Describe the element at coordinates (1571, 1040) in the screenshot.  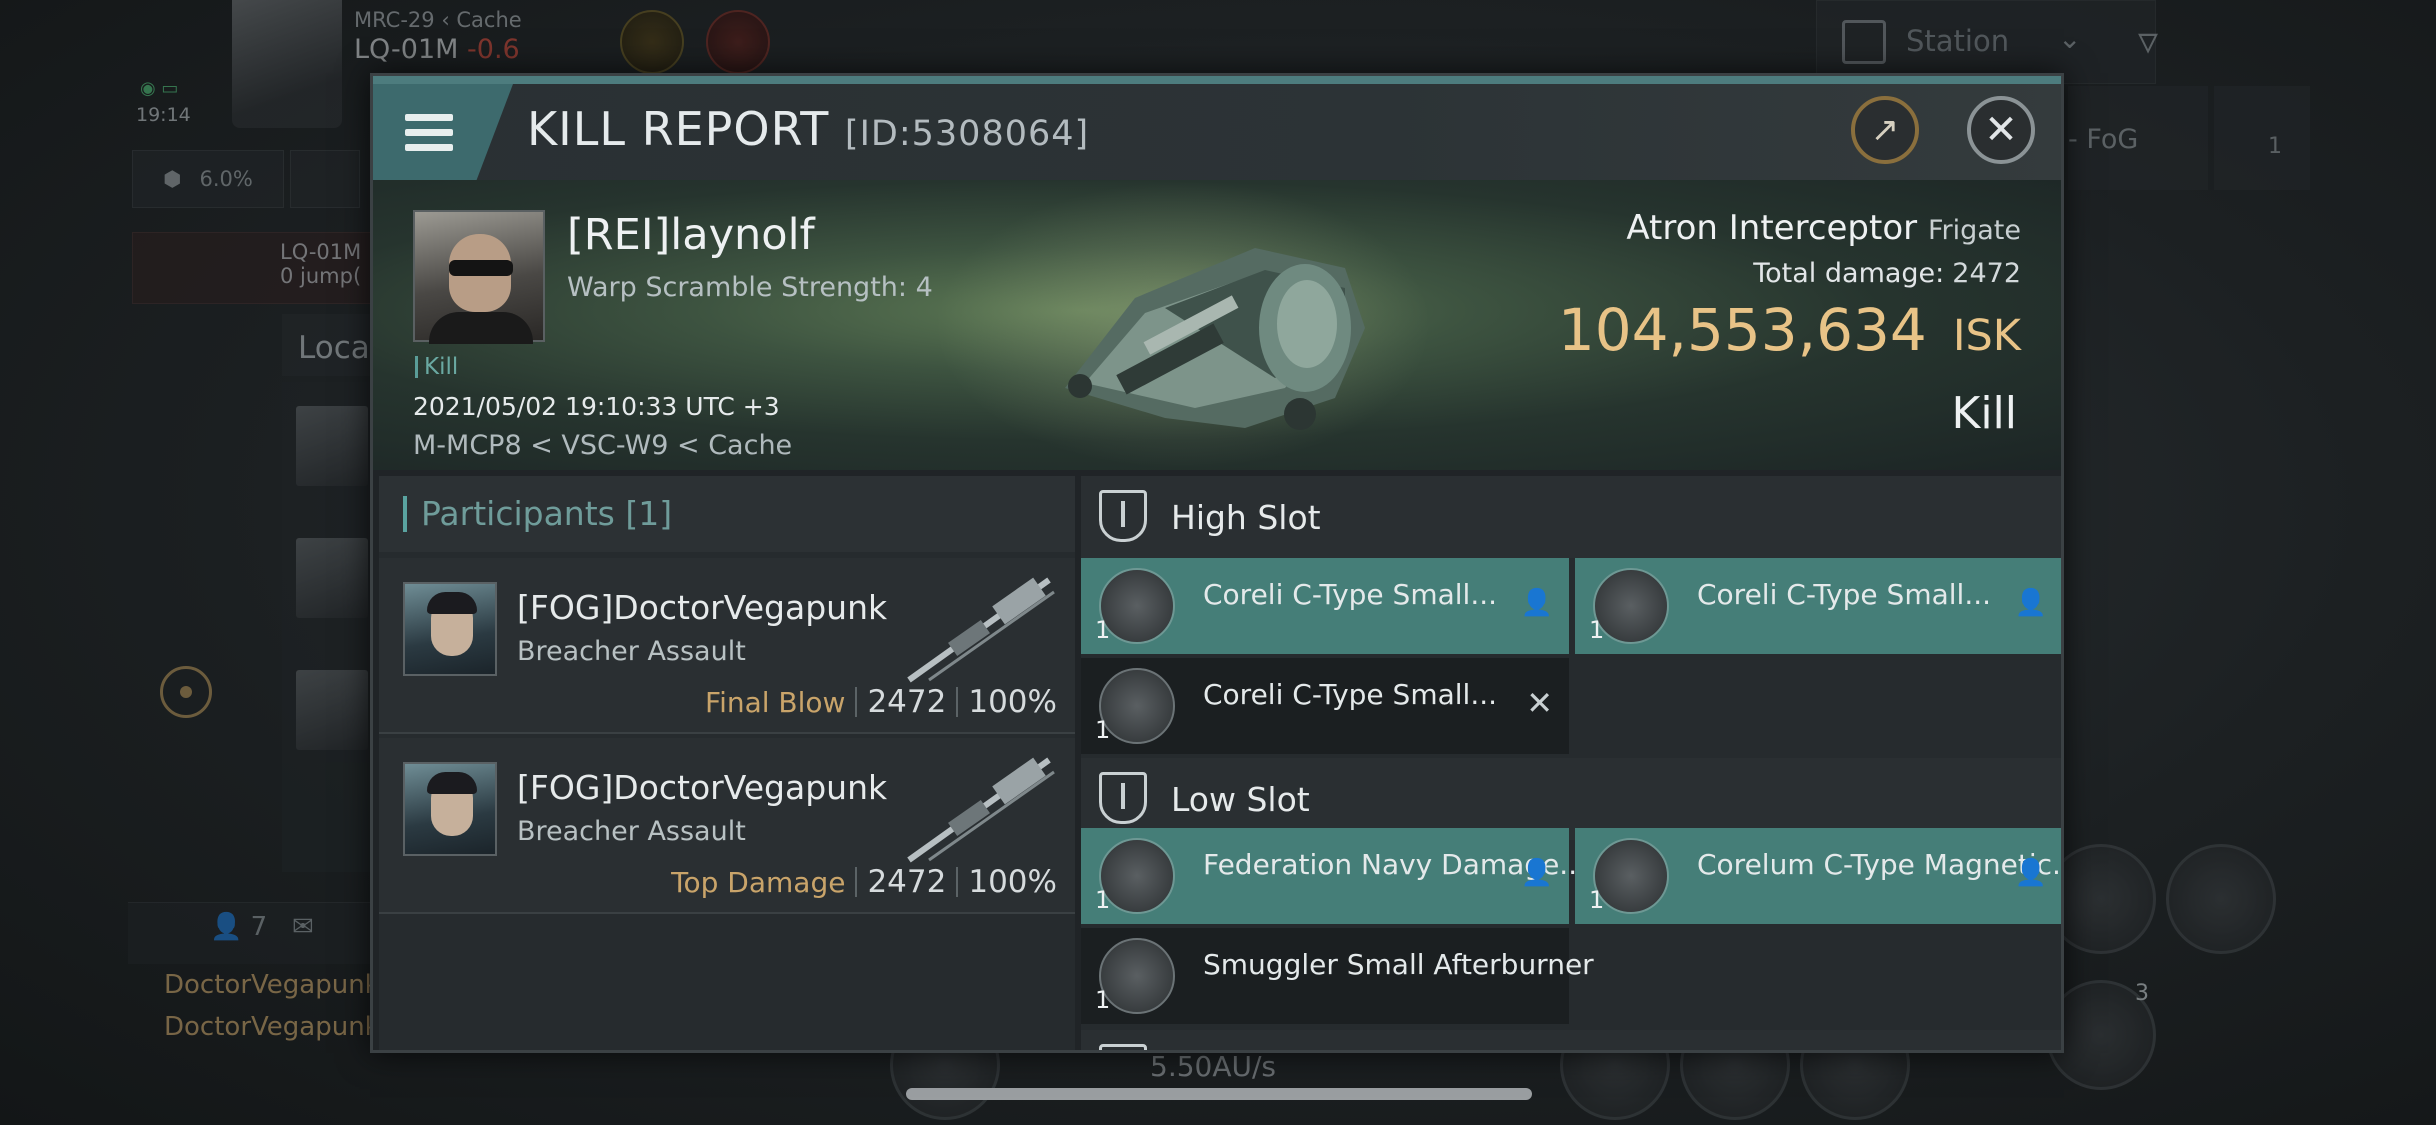
I see `mid-slot-header` at that location.